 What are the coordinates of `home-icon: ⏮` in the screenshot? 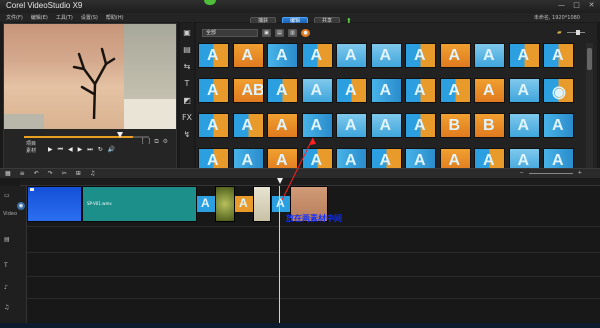 It's located at (60, 150).